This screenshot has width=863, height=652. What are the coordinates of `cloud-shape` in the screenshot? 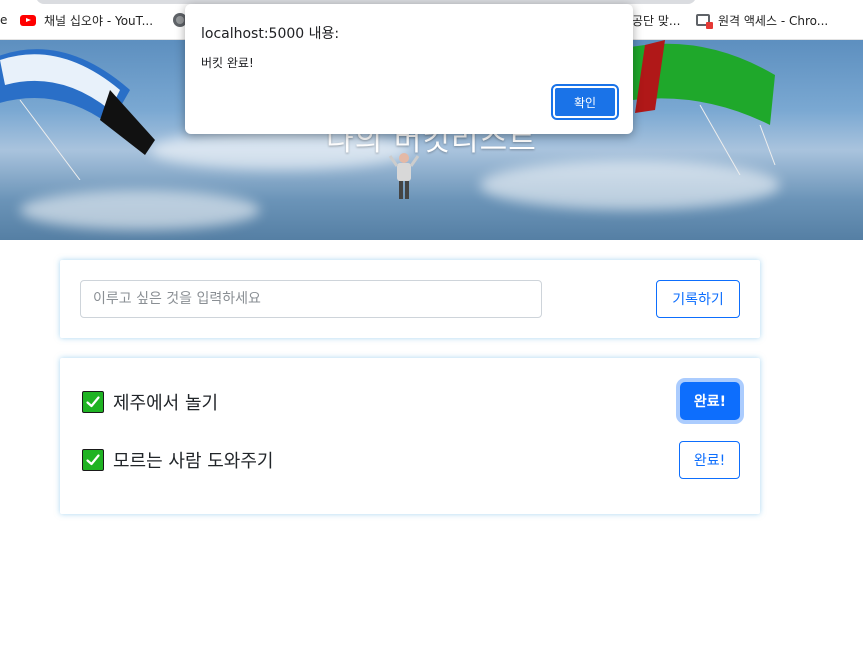 It's located at (140, 210).